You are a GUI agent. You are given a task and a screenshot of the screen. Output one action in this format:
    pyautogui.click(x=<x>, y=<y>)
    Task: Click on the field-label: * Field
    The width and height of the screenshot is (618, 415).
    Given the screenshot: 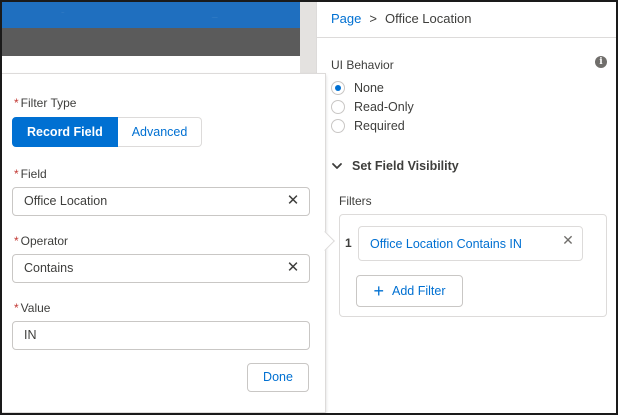 What is the action you would take?
    pyautogui.click(x=30, y=174)
    